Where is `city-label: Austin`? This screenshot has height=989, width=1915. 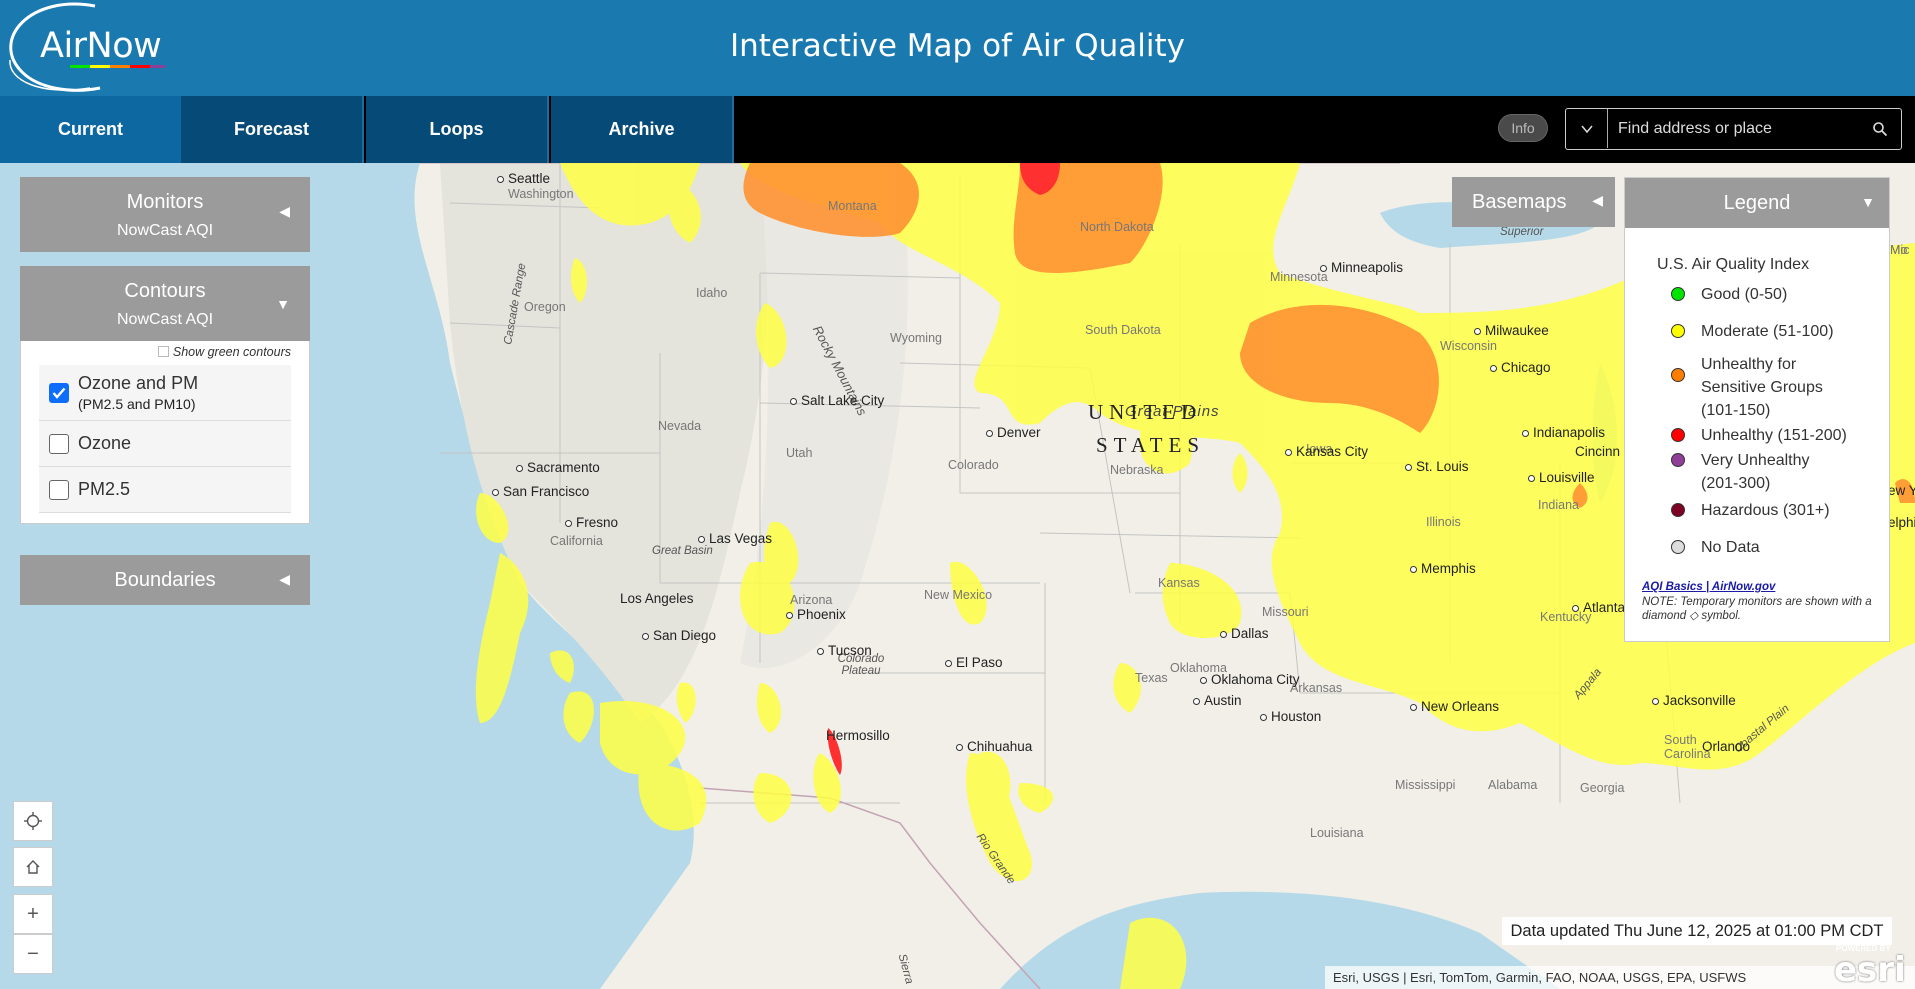 city-label: Austin is located at coordinates (1217, 700).